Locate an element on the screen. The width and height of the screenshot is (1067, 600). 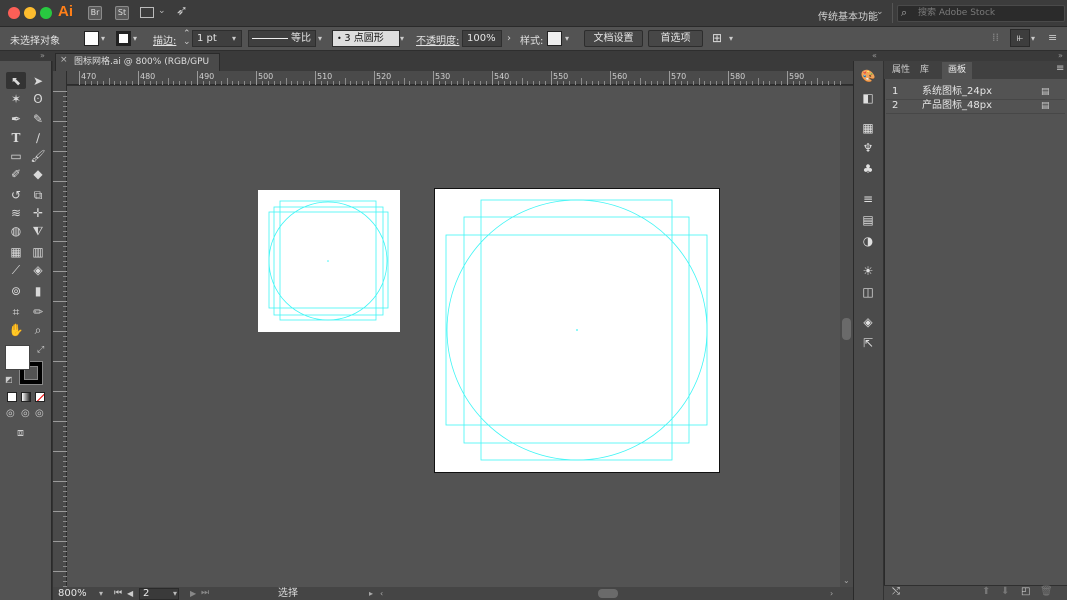
graphic-styles-icon: ◫ is located at coordinates (868, 292).